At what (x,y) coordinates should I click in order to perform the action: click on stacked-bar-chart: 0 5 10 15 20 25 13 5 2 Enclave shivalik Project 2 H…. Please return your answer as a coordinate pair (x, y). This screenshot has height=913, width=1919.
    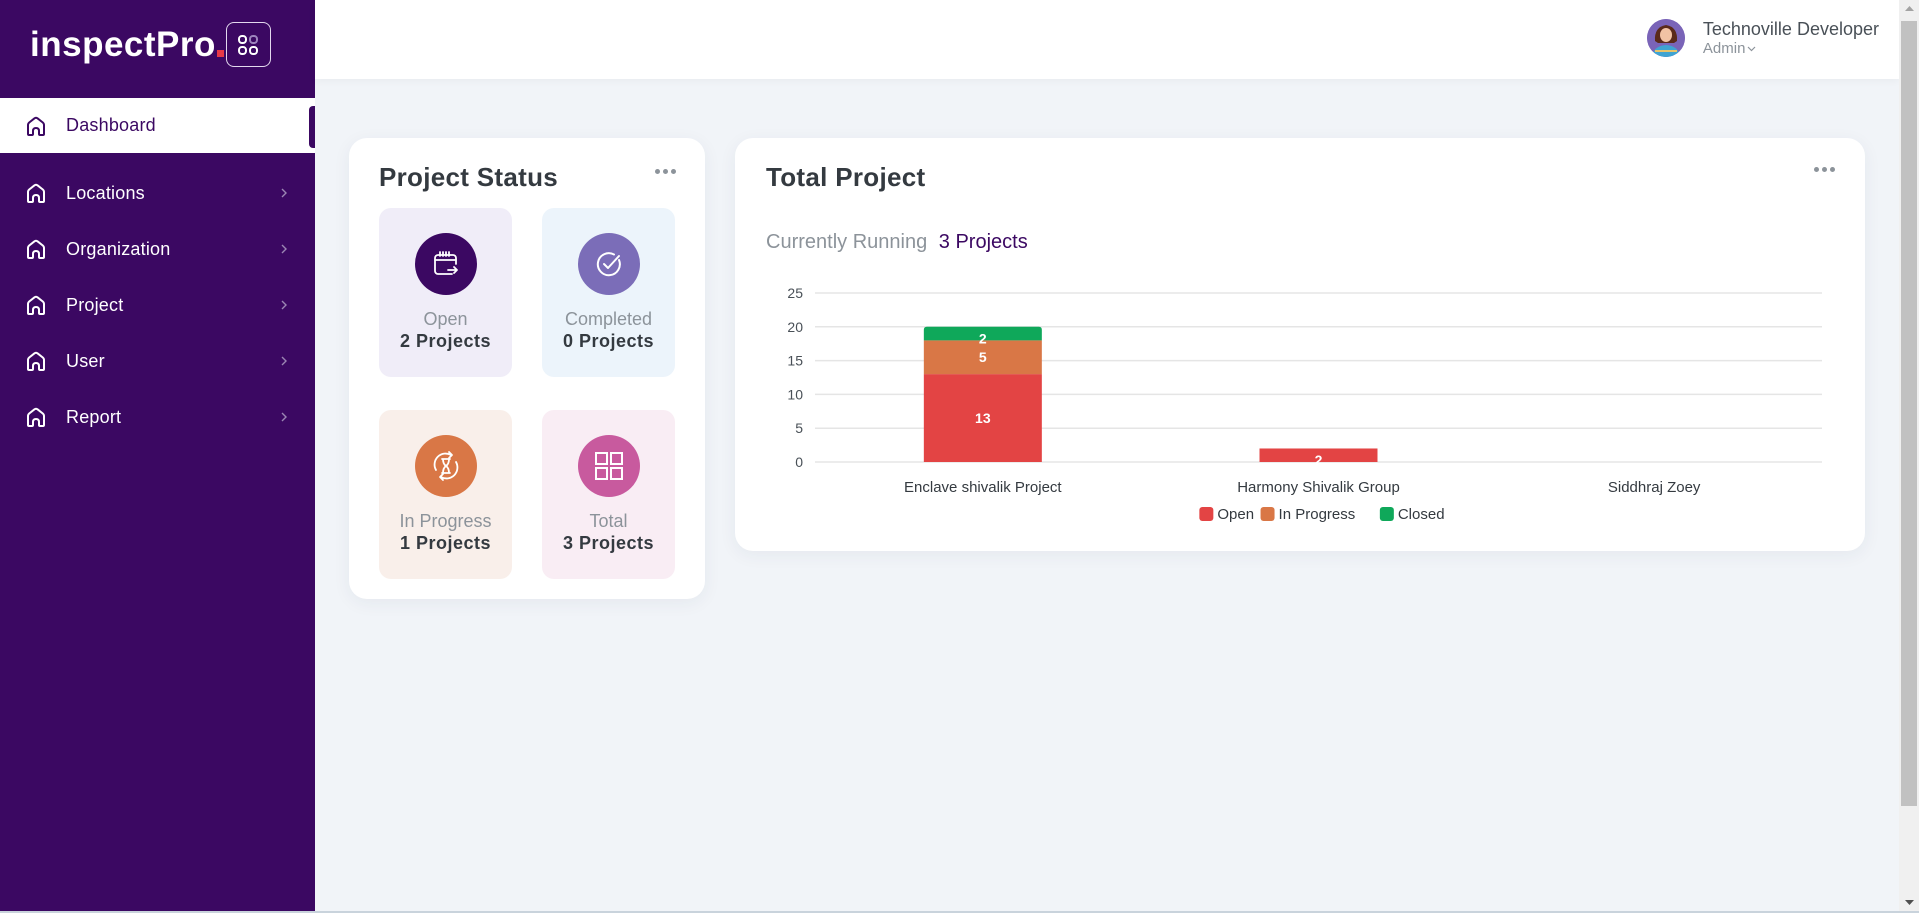
    Looking at the image, I should click on (1304, 404).